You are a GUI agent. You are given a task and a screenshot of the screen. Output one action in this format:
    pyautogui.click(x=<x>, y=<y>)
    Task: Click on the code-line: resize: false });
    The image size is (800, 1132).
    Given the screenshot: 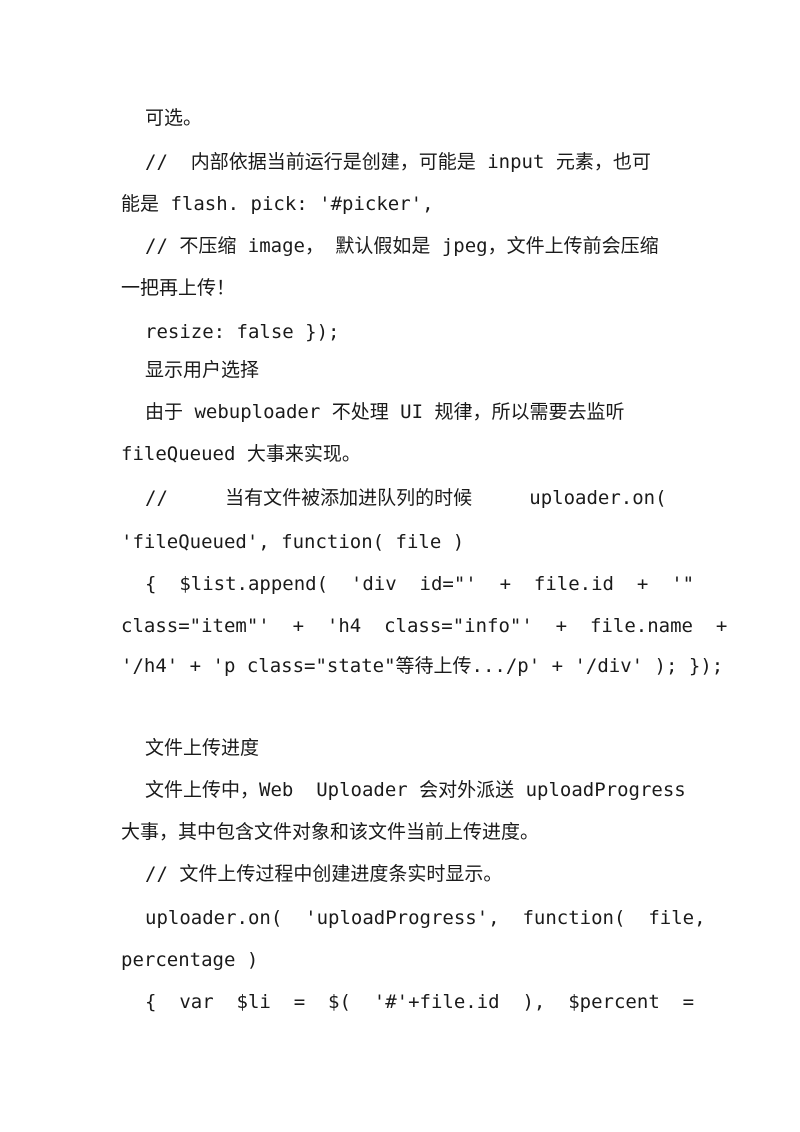 What is the action you would take?
    pyautogui.click(x=242, y=332)
    